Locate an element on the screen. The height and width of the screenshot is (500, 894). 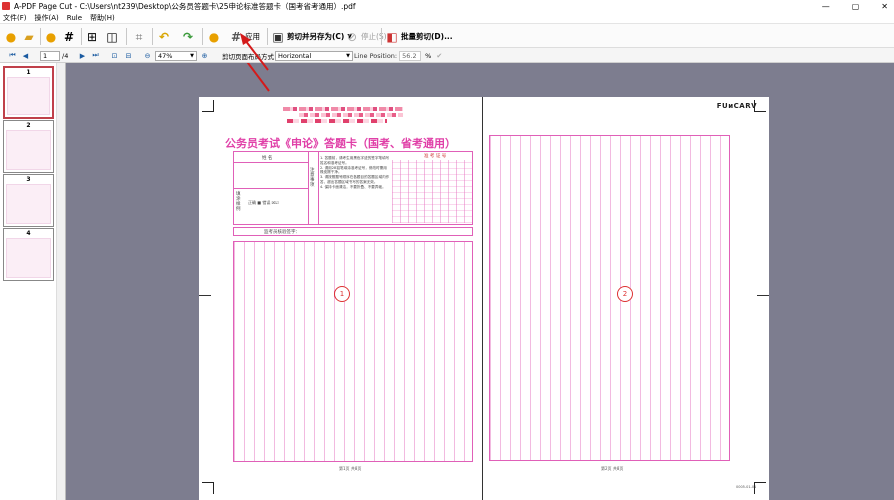
answer-grid-left is located at coordinates (353, 351).